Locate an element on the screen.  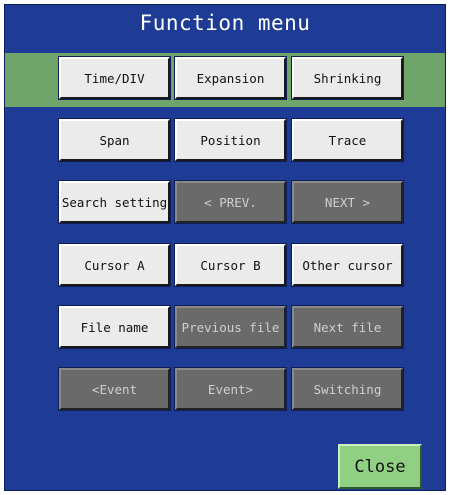
next-event-button: Event> is located at coordinates (230, 389).